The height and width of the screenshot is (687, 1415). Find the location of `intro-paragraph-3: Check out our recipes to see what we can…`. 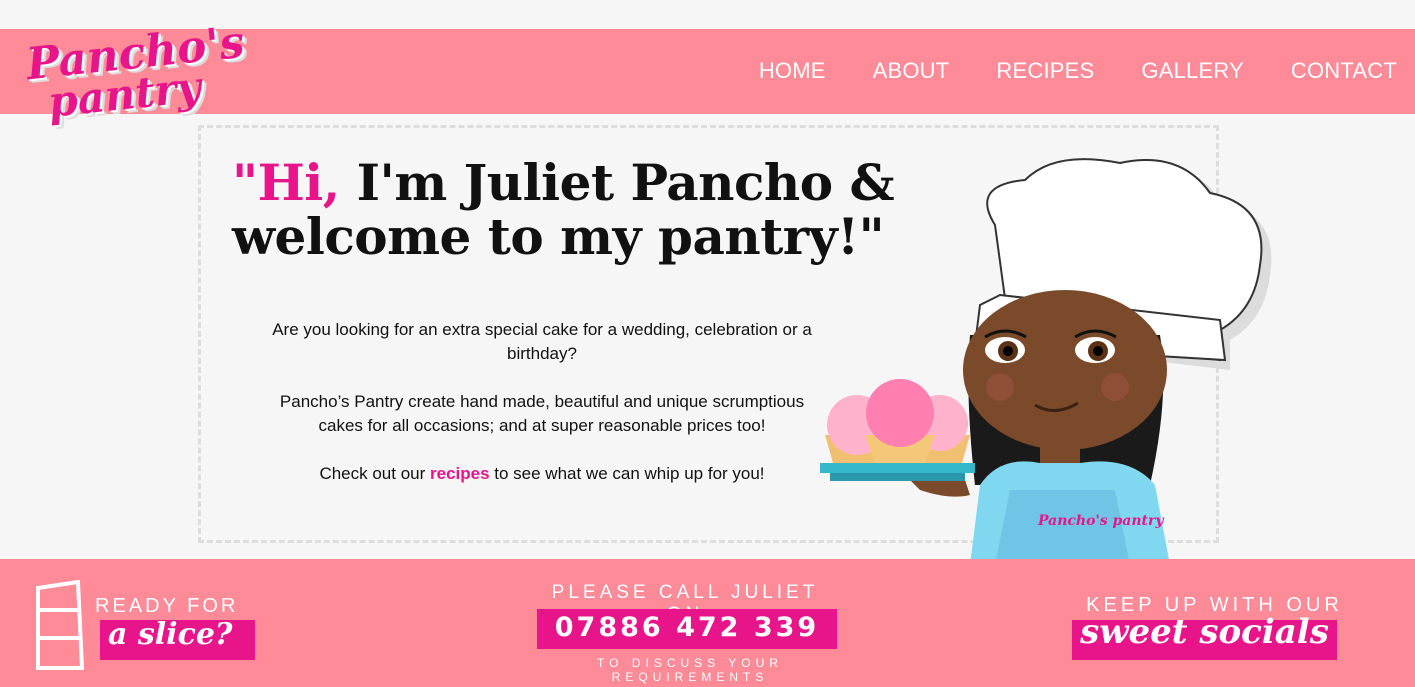

intro-paragraph-3: Check out our recipes to see what we can… is located at coordinates (542, 474).